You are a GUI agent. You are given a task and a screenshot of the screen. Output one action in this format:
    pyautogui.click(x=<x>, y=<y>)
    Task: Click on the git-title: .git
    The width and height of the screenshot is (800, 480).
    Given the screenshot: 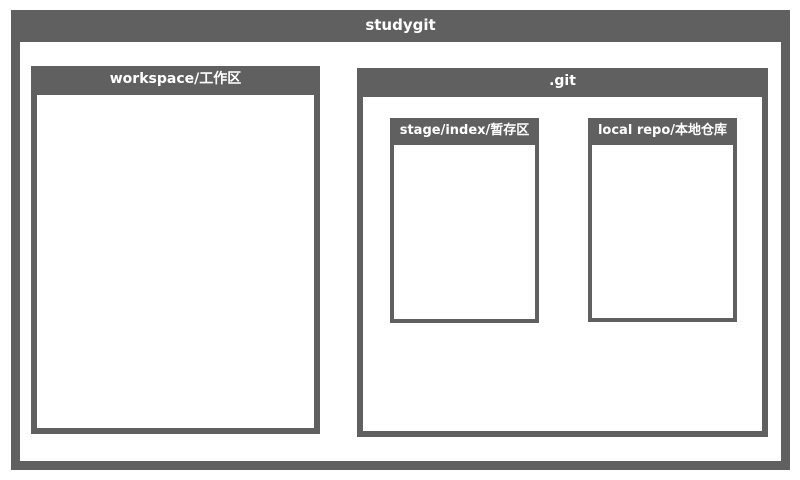 What is the action you would take?
    pyautogui.click(x=562, y=82)
    